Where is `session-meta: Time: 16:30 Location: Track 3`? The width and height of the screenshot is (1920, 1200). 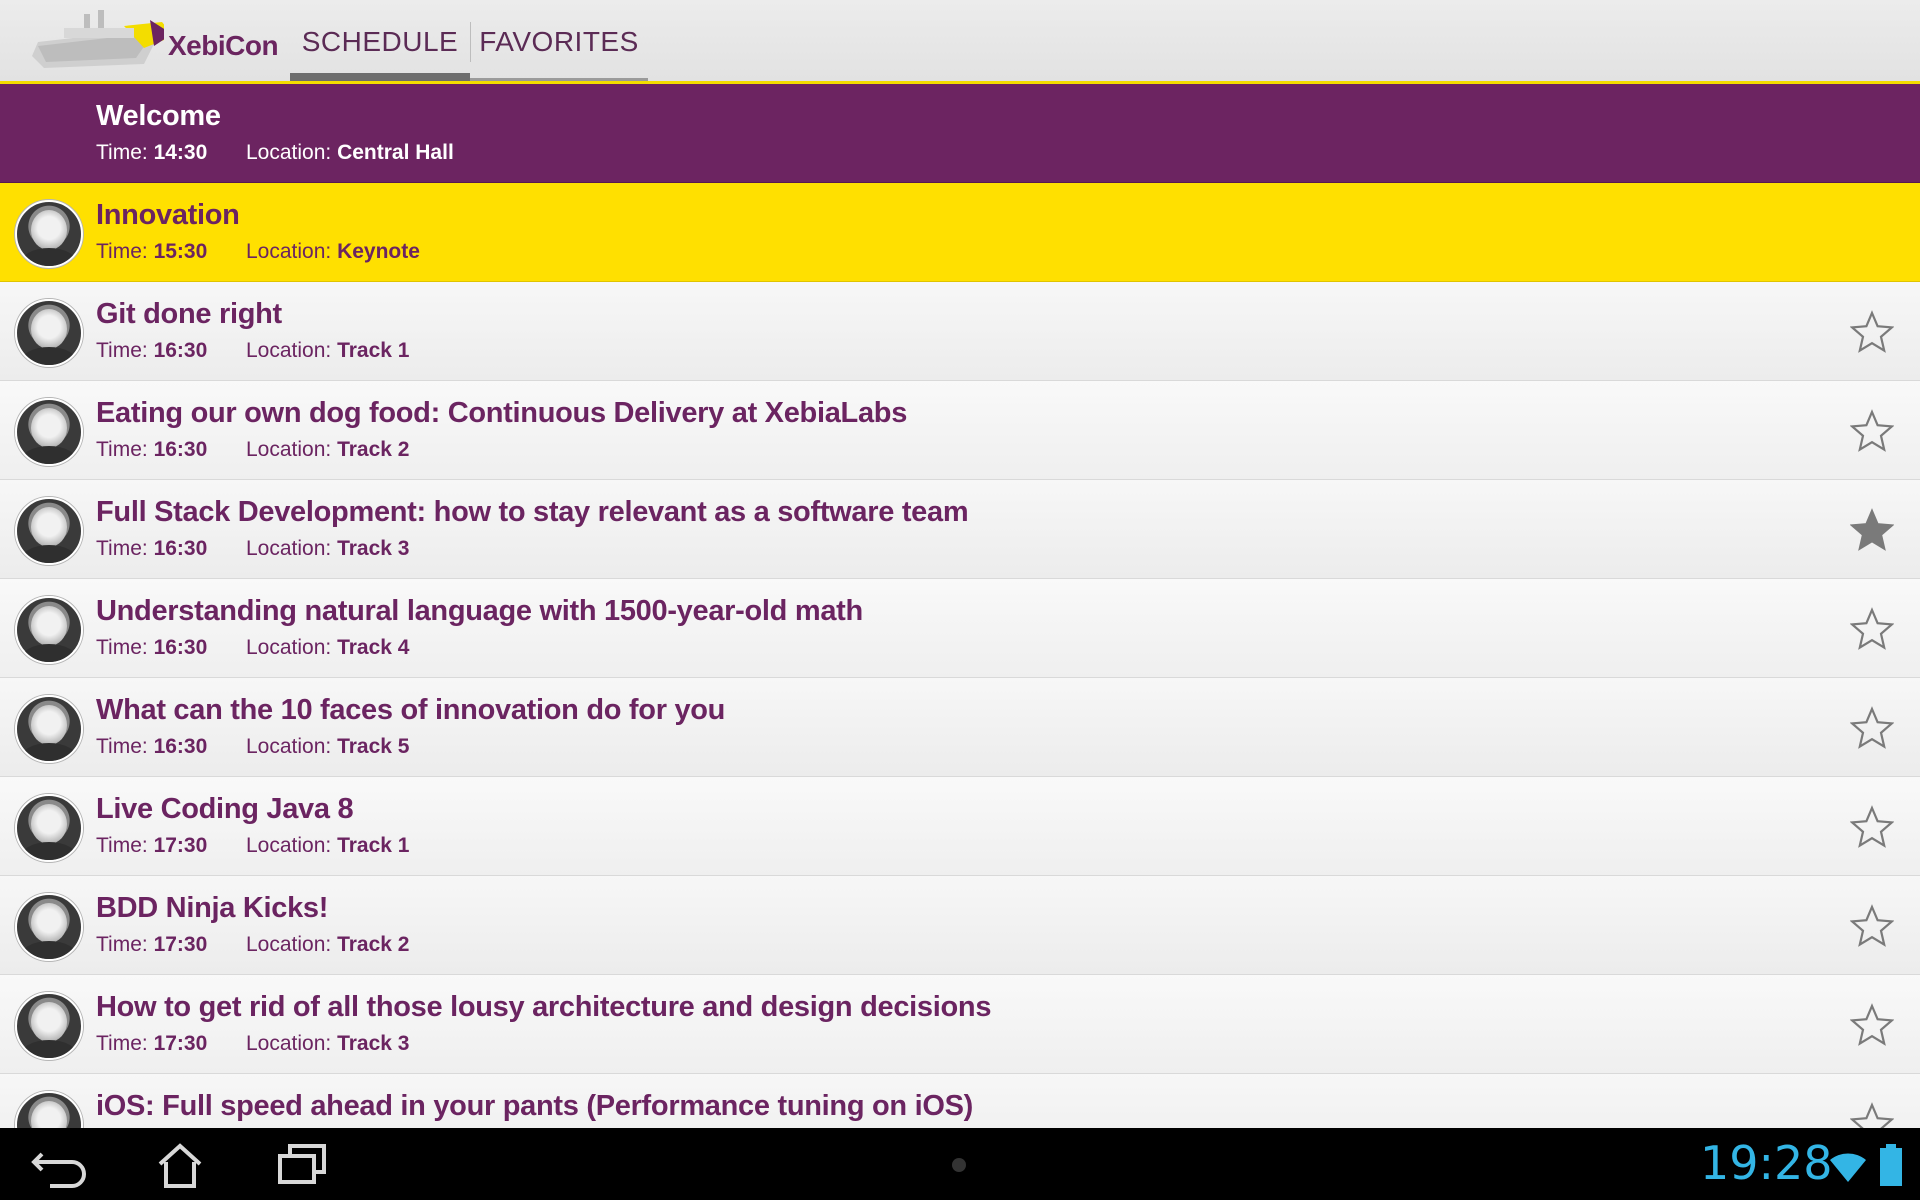
session-meta: Time: 16:30 Location: Track 3 is located at coordinates (252, 549).